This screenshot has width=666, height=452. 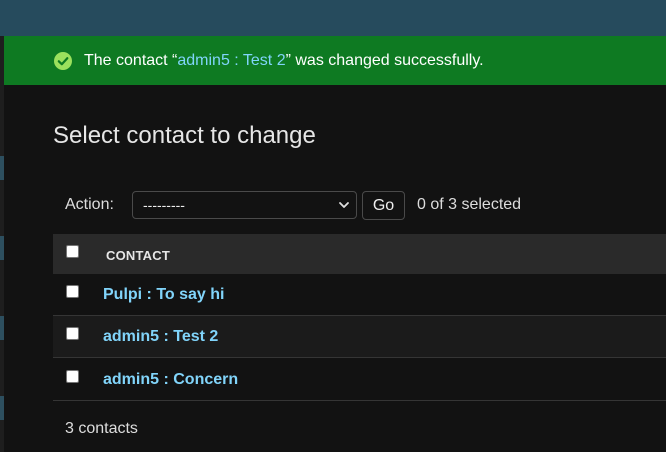 What do you see at coordinates (160, 337) in the screenshot?
I see `contact-link: admin5 : Test 2` at bounding box center [160, 337].